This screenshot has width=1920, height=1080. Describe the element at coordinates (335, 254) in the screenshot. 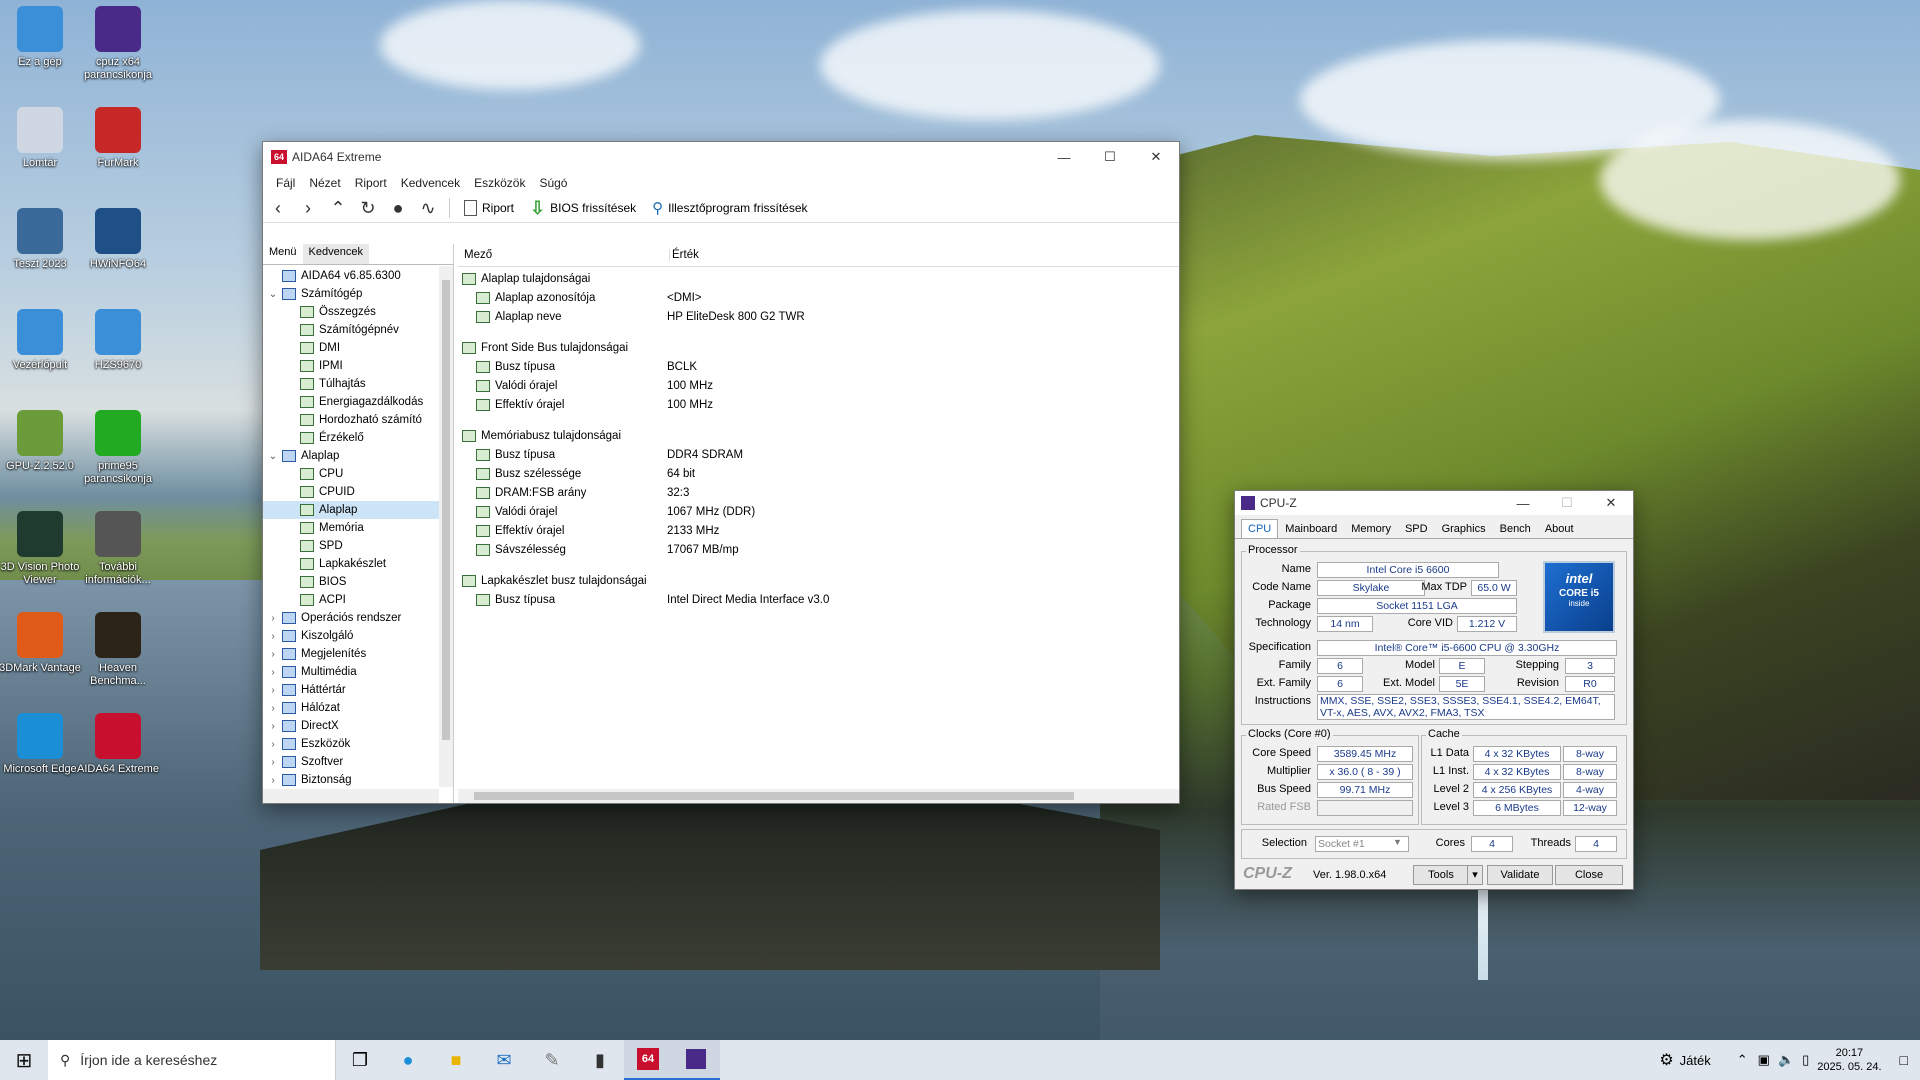

I see `tab-favorites: Kedvencek` at that location.